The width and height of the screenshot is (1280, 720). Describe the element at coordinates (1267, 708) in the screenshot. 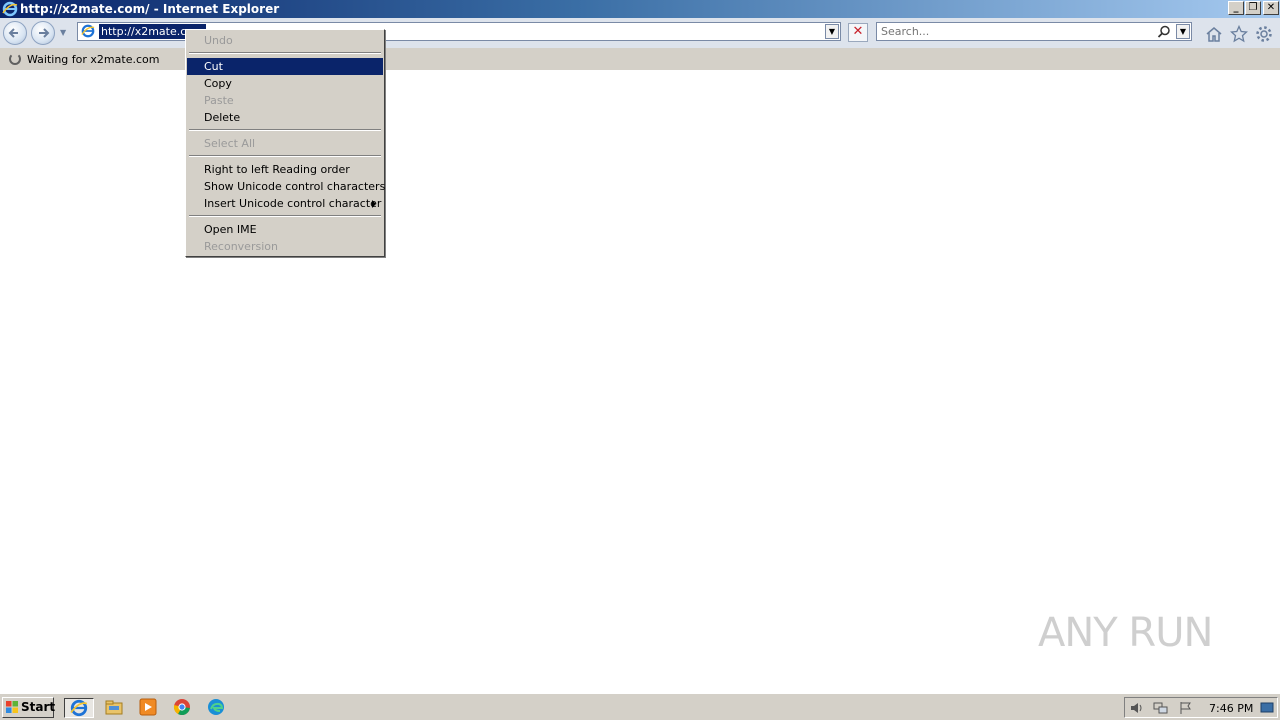

I see `show-desktop-icon` at that location.